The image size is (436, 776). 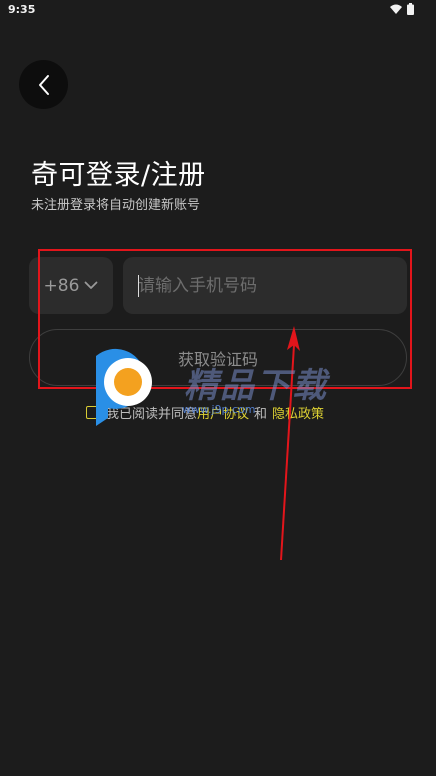 I want to click on wifi-icon, so click(x=396, y=9).